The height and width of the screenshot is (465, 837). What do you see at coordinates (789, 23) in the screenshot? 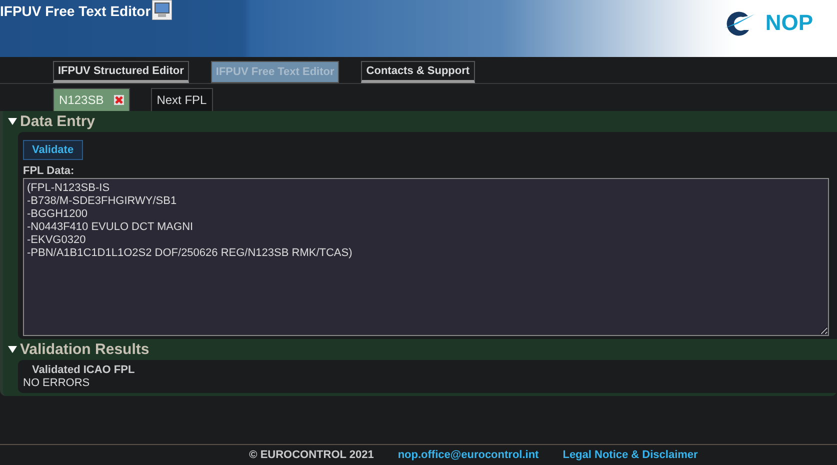
I see `logo-text: NOP` at bounding box center [789, 23].